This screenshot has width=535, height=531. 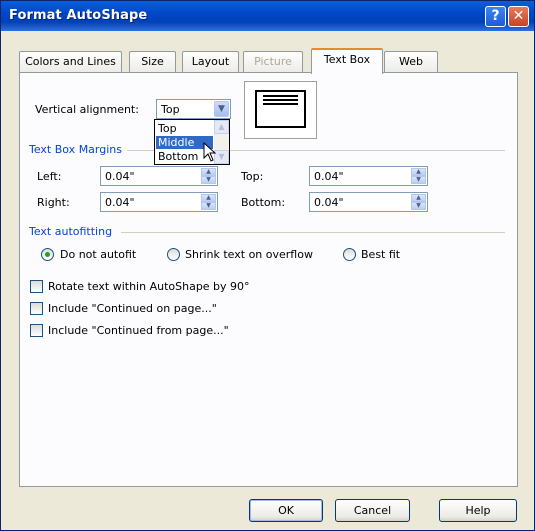 I want to click on bottom-margin-input: 0.04" ▲ ▼, so click(x=368, y=202).